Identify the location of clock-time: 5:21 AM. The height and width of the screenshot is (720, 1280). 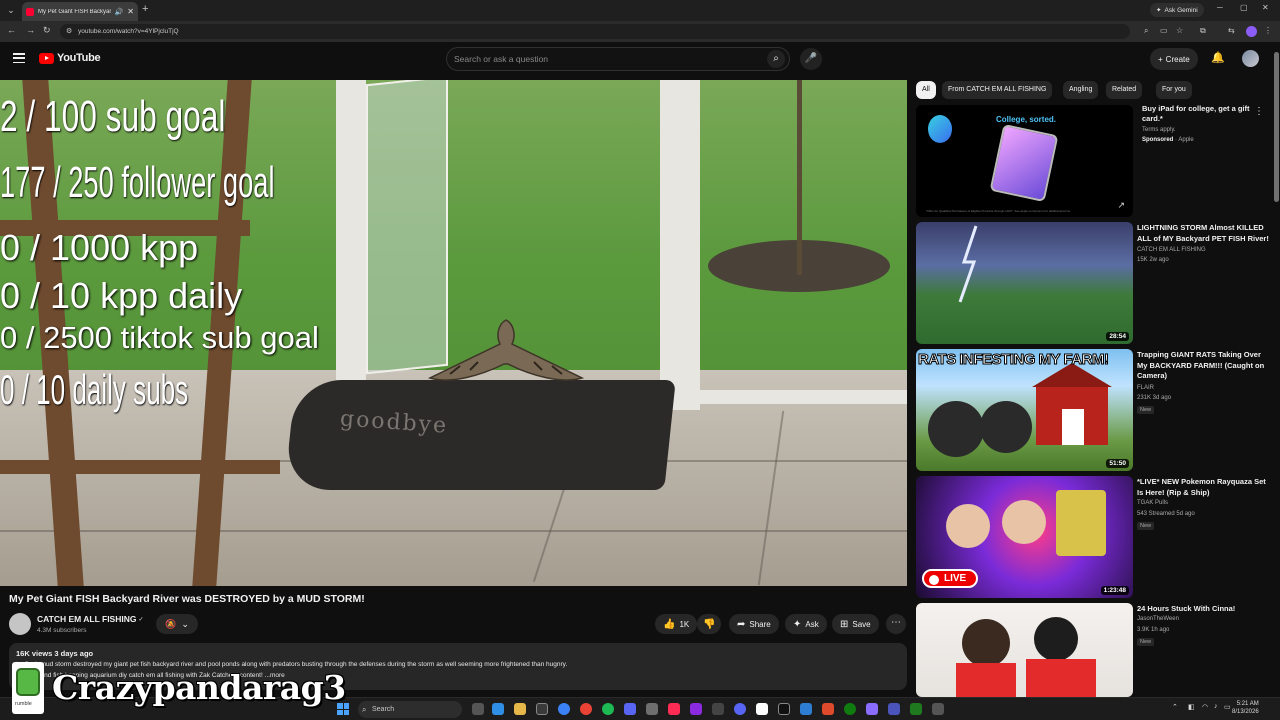
(1247, 704).